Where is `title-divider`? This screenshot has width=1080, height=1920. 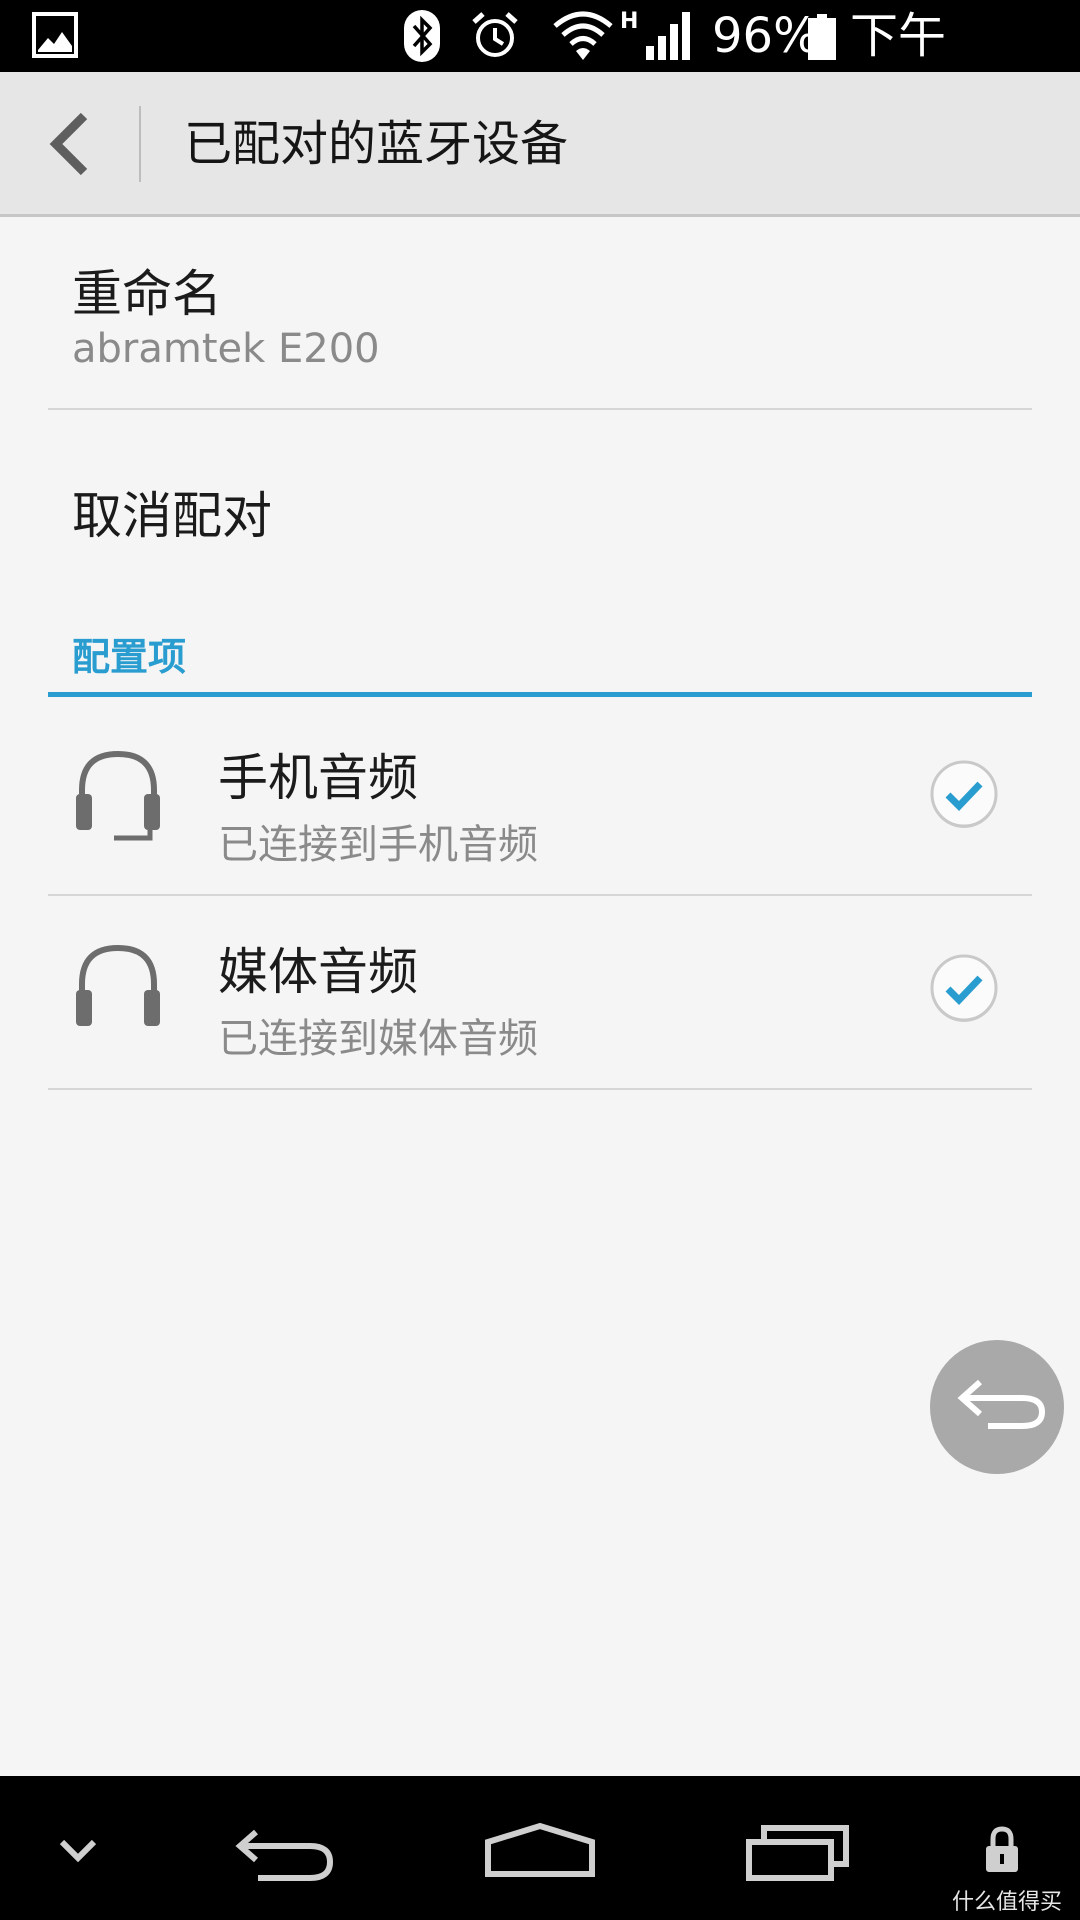
title-divider is located at coordinates (140, 144).